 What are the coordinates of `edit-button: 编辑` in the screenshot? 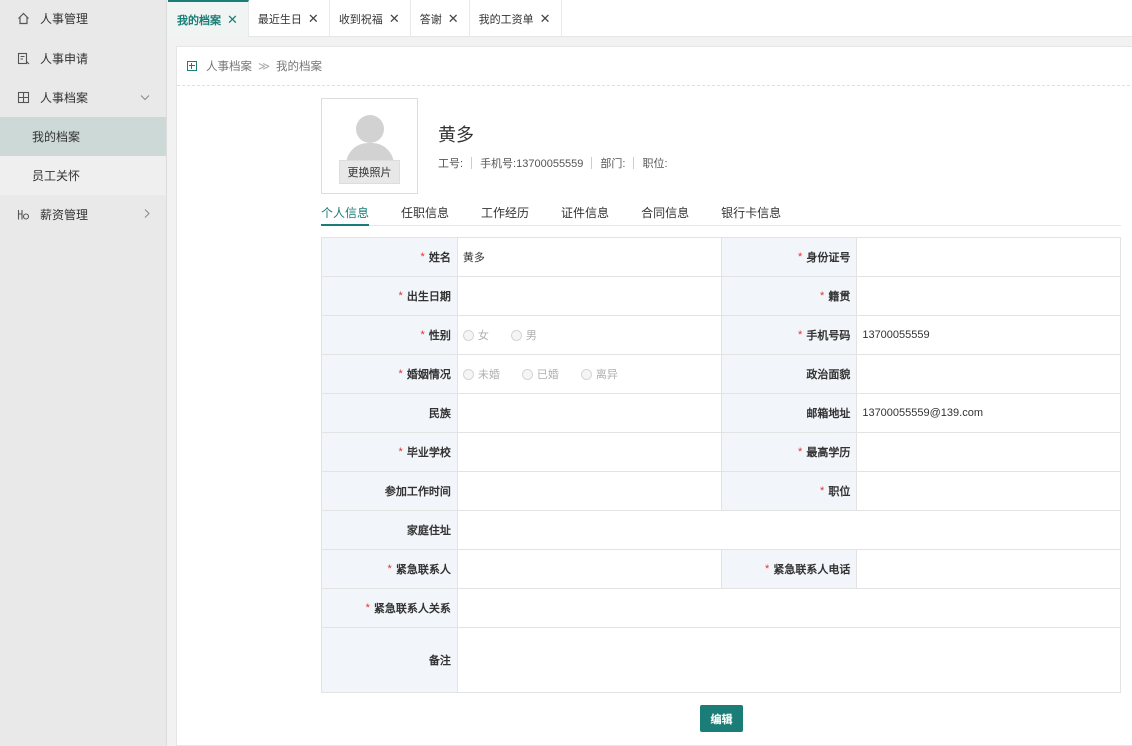 It's located at (721, 718).